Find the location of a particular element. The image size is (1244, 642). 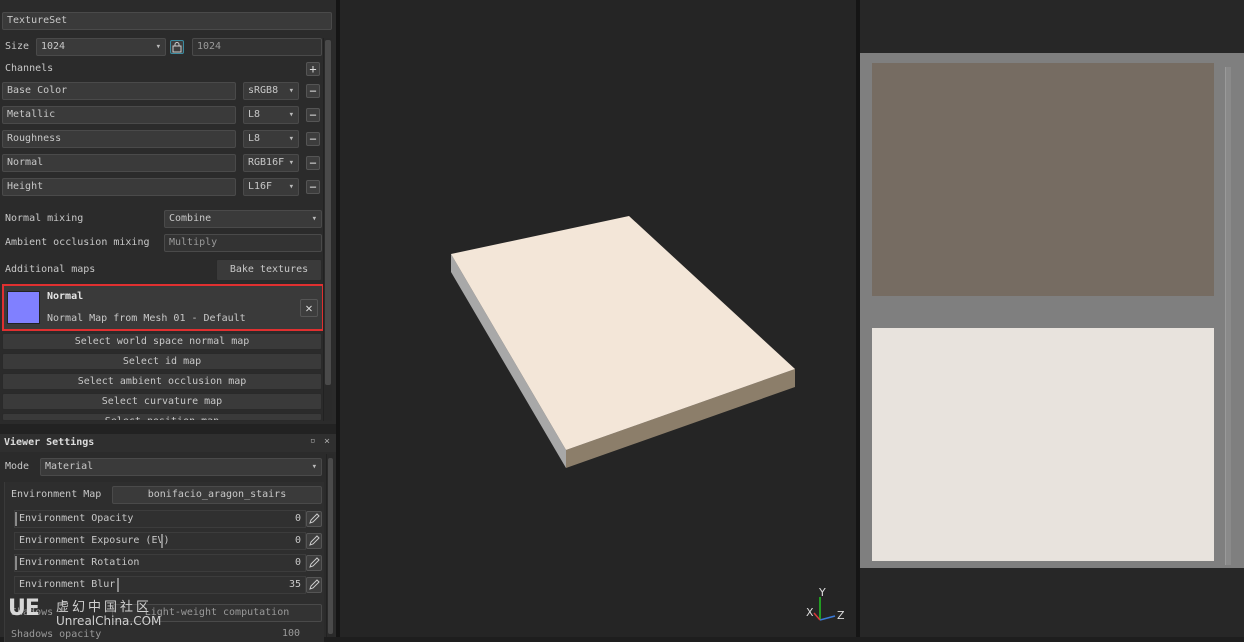

close-icon: ✕ is located at coordinates (309, 308).